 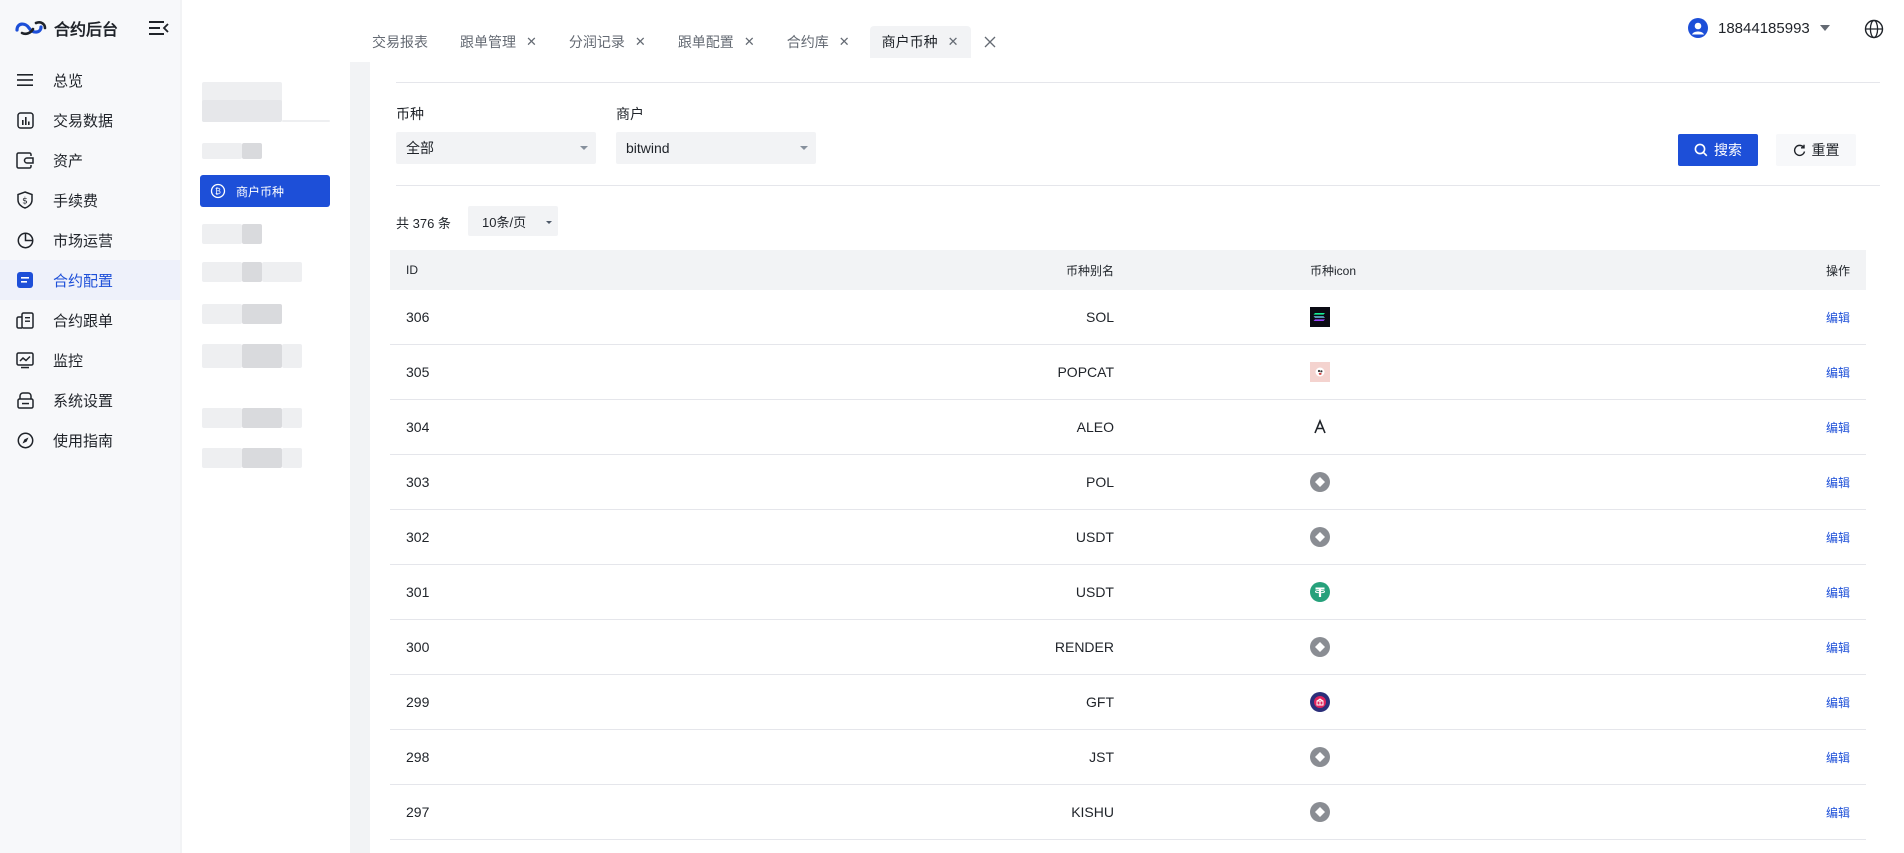 What do you see at coordinates (1085, 372) in the screenshot?
I see `cell-alias: POPCAT` at bounding box center [1085, 372].